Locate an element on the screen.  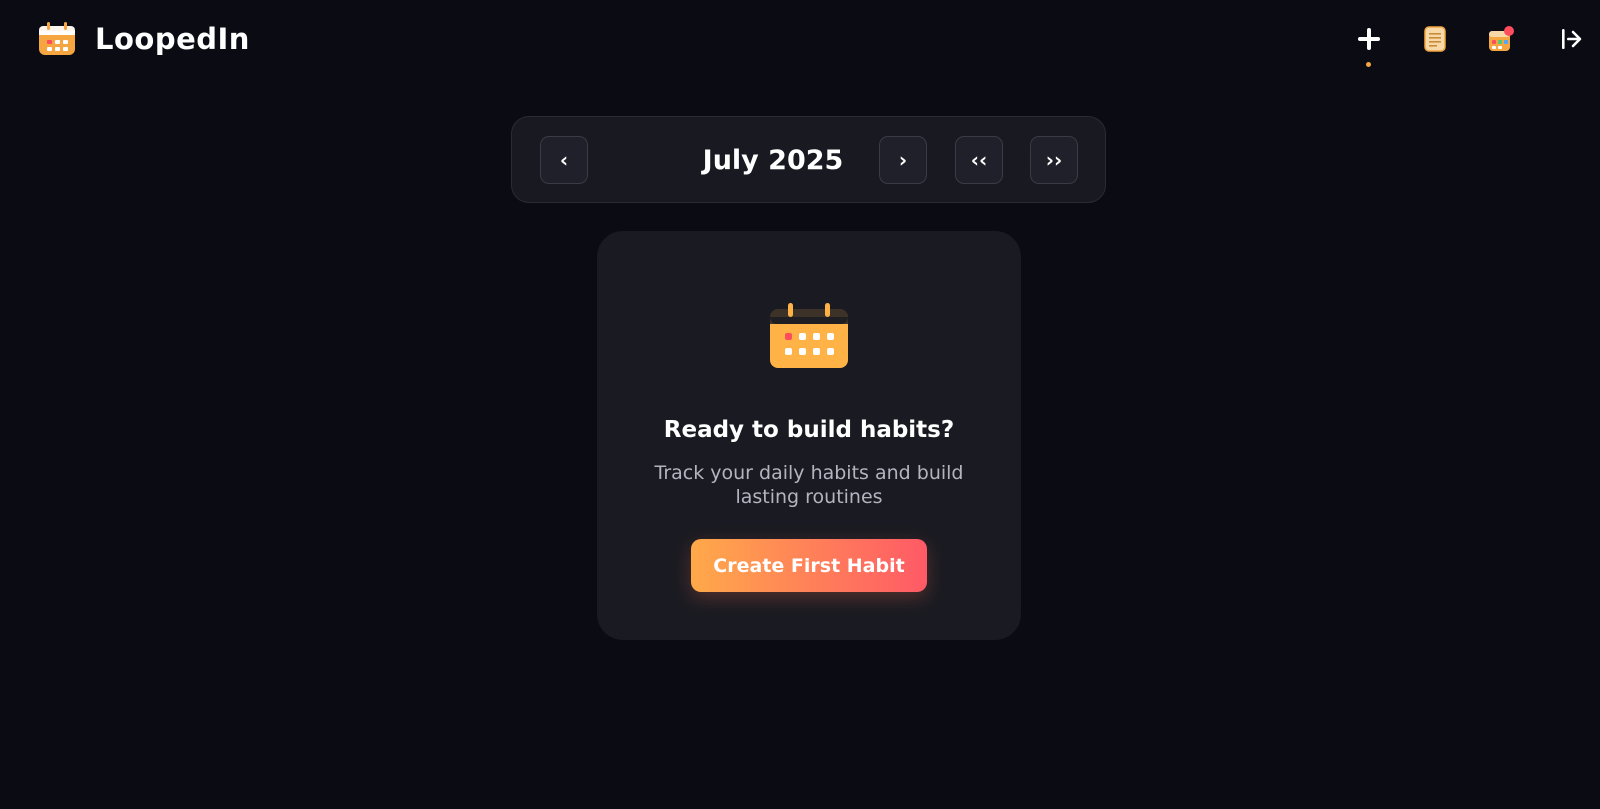
notepad-icon is located at coordinates (1435, 41).